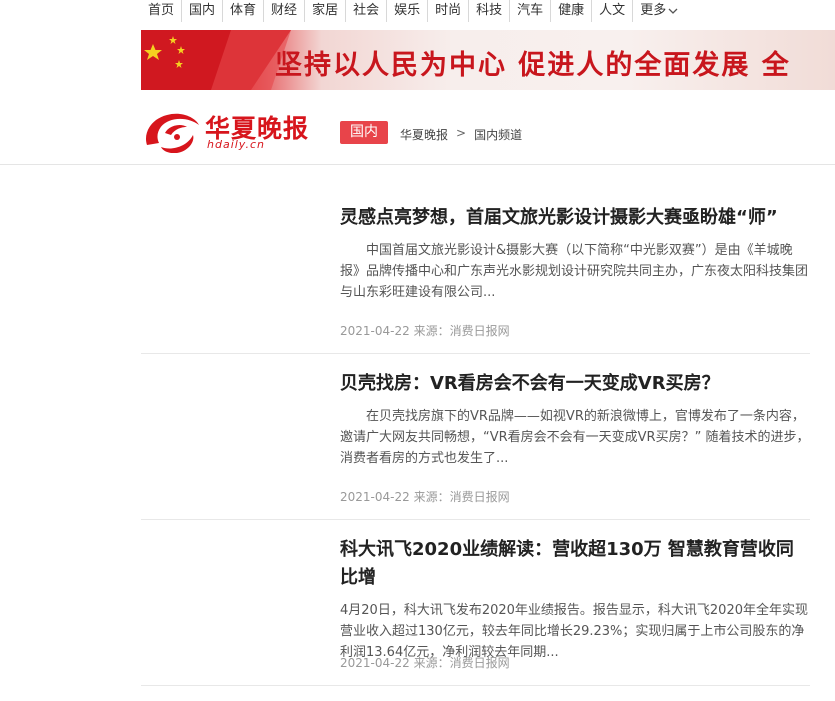 The width and height of the screenshot is (835, 701). What do you see at coordinates (533, 65) in the screenshot?
I see `banner-slogan: 坚持以人民为中心 促进人的全面发展 全` at bounding box center [533, 65].